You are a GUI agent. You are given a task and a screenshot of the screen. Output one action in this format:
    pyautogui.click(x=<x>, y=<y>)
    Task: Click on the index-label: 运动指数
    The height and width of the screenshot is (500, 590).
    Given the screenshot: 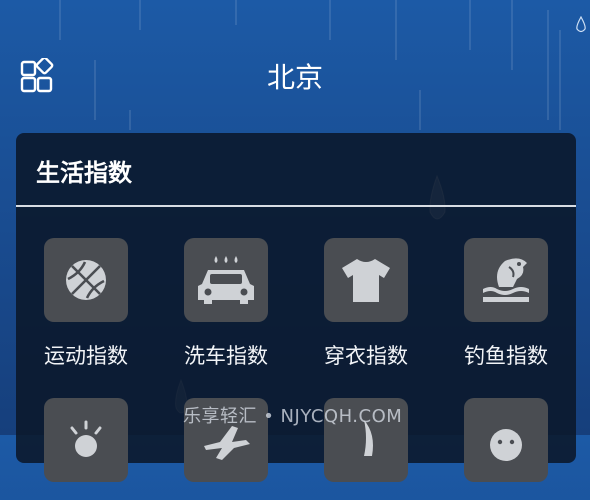 What is the action you would take?
    pyautogui.click(x=86, y=356)
    